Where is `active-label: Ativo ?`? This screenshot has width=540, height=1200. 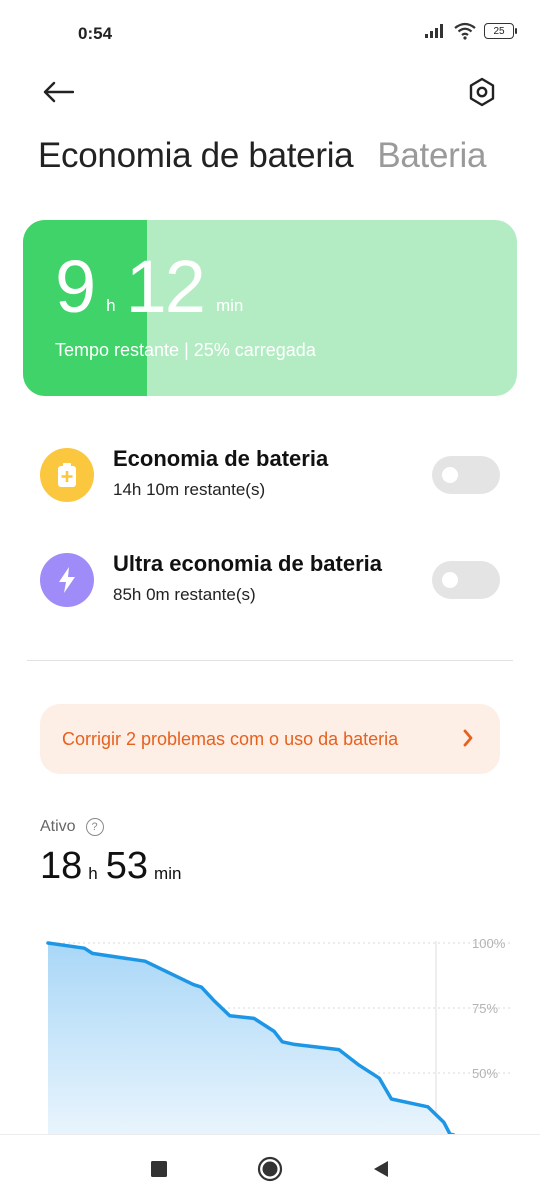
active-label: Ativo ? is located at coordinates (72, 827).